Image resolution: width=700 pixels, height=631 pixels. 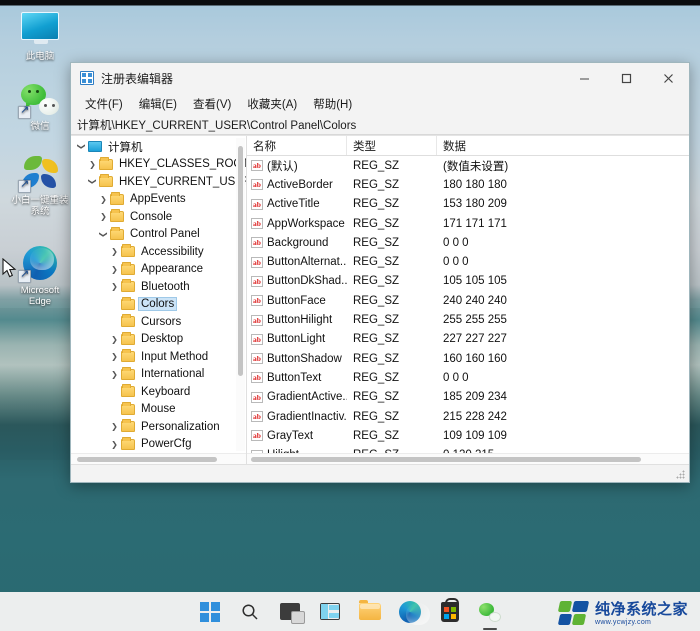 What do you see at coordinates (162, 339) in the screenshot?
I see `tree-node-label: Desktop` at bounding box center [162, 339].